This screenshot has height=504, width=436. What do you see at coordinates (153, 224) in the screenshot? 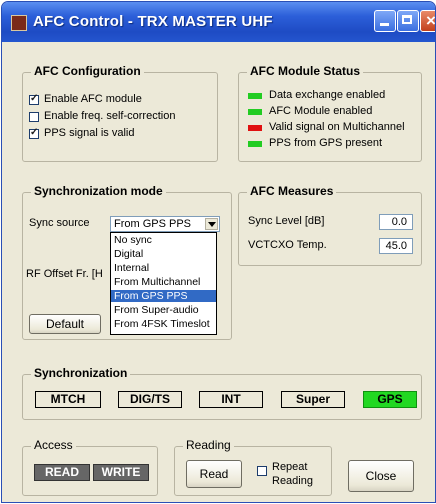
I see `sync-source-value: From GPS PPS` at bounding box center [153, 224].